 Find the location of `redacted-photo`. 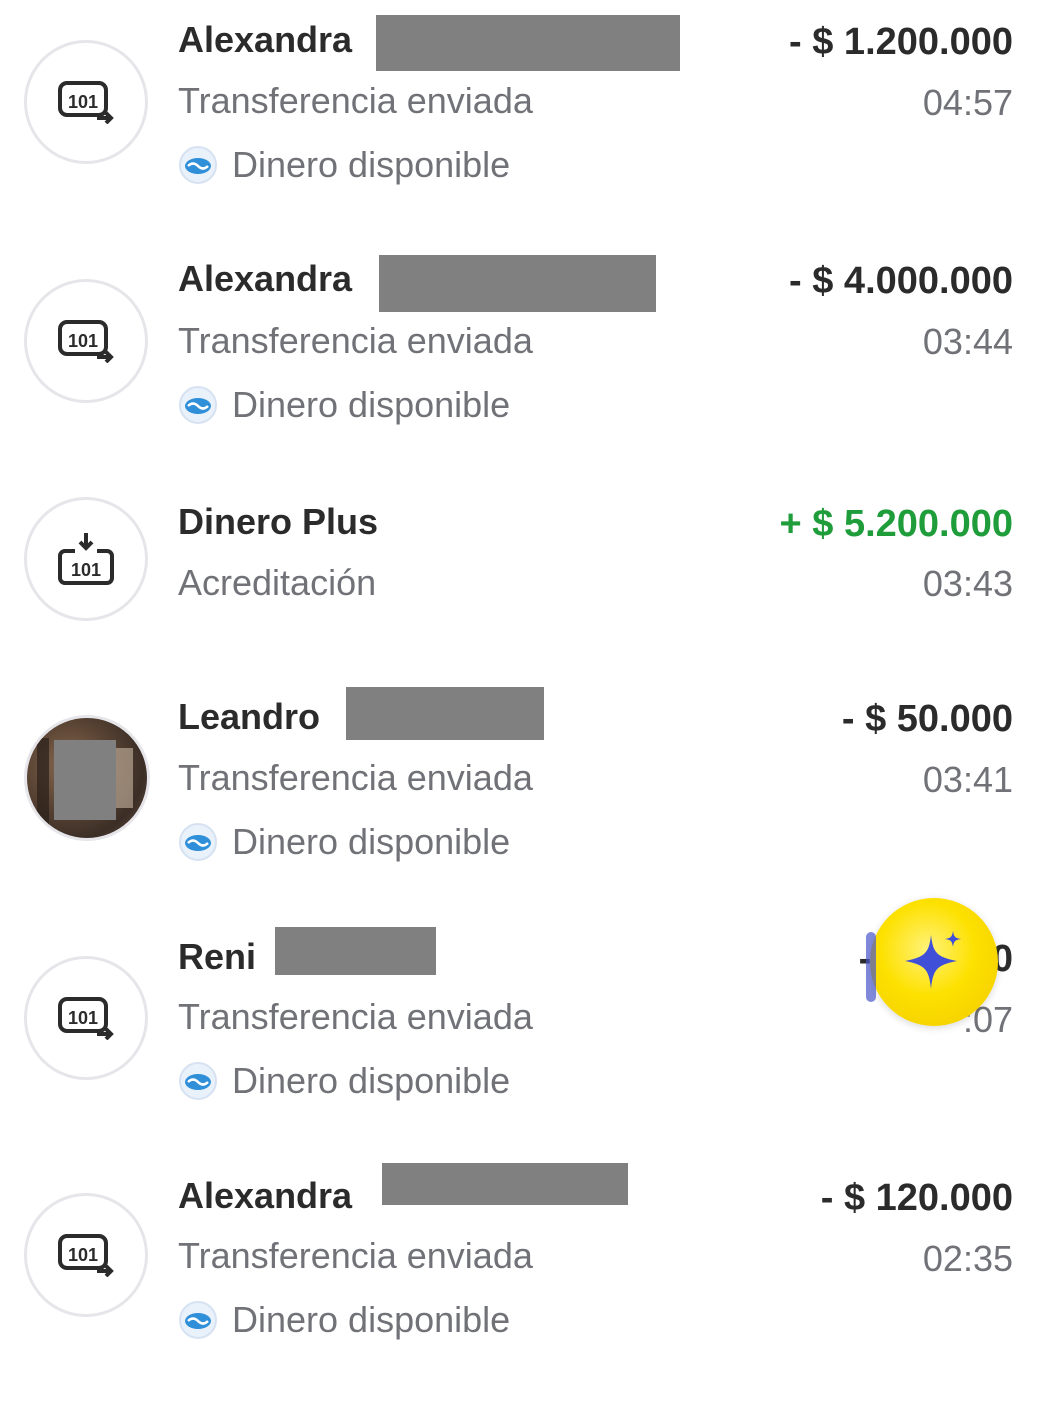

redacted-photo is located at coordinates (85, 780).